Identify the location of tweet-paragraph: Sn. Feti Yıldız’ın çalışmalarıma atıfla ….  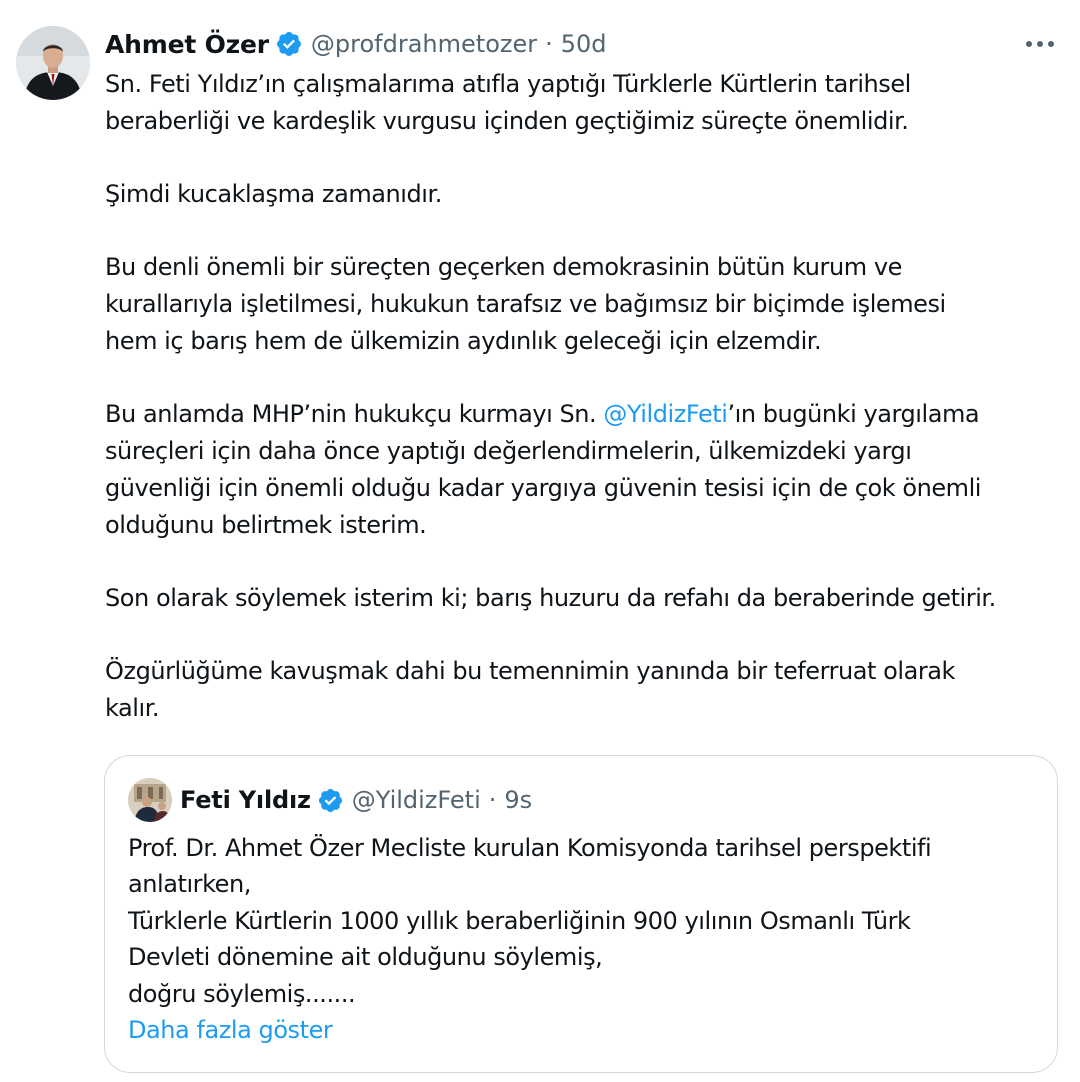
(587, 103).